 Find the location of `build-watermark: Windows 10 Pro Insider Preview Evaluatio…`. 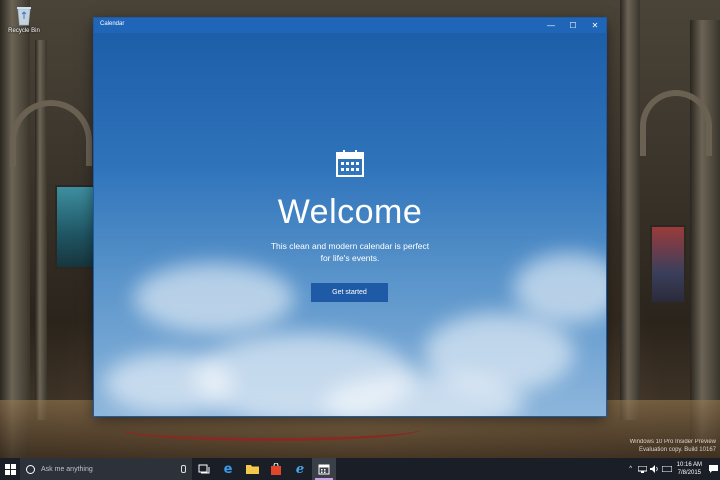

build-watermark: Windows 10 Pro Insider Preview Evaluatio… is located at coordinates (673, 446).